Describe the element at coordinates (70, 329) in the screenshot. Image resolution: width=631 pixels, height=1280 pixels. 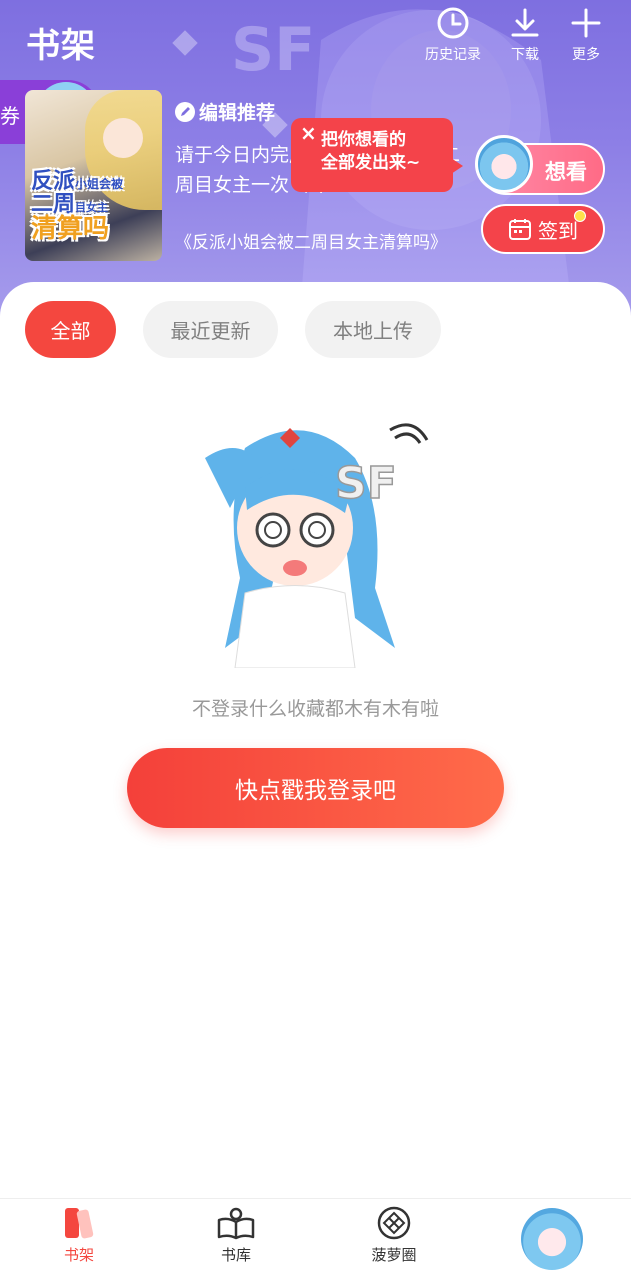
I see `tab-all: 全部` at that location.